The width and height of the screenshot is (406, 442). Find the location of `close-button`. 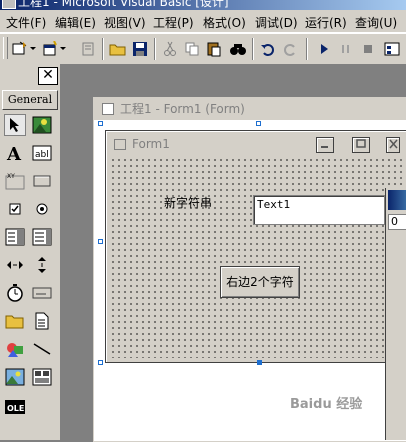

close-button is located at coordinates (393, 145).